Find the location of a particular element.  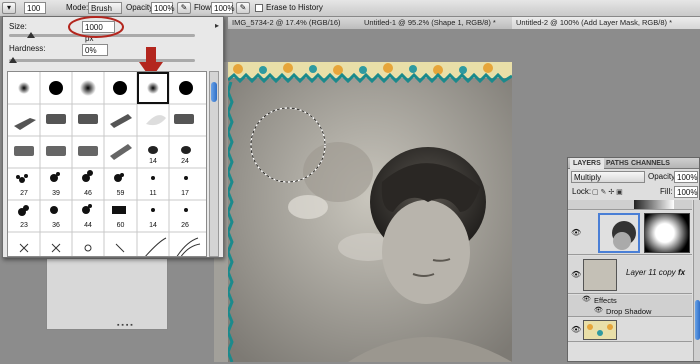

lock-label: Lock: is located at coordinates (582, 191).